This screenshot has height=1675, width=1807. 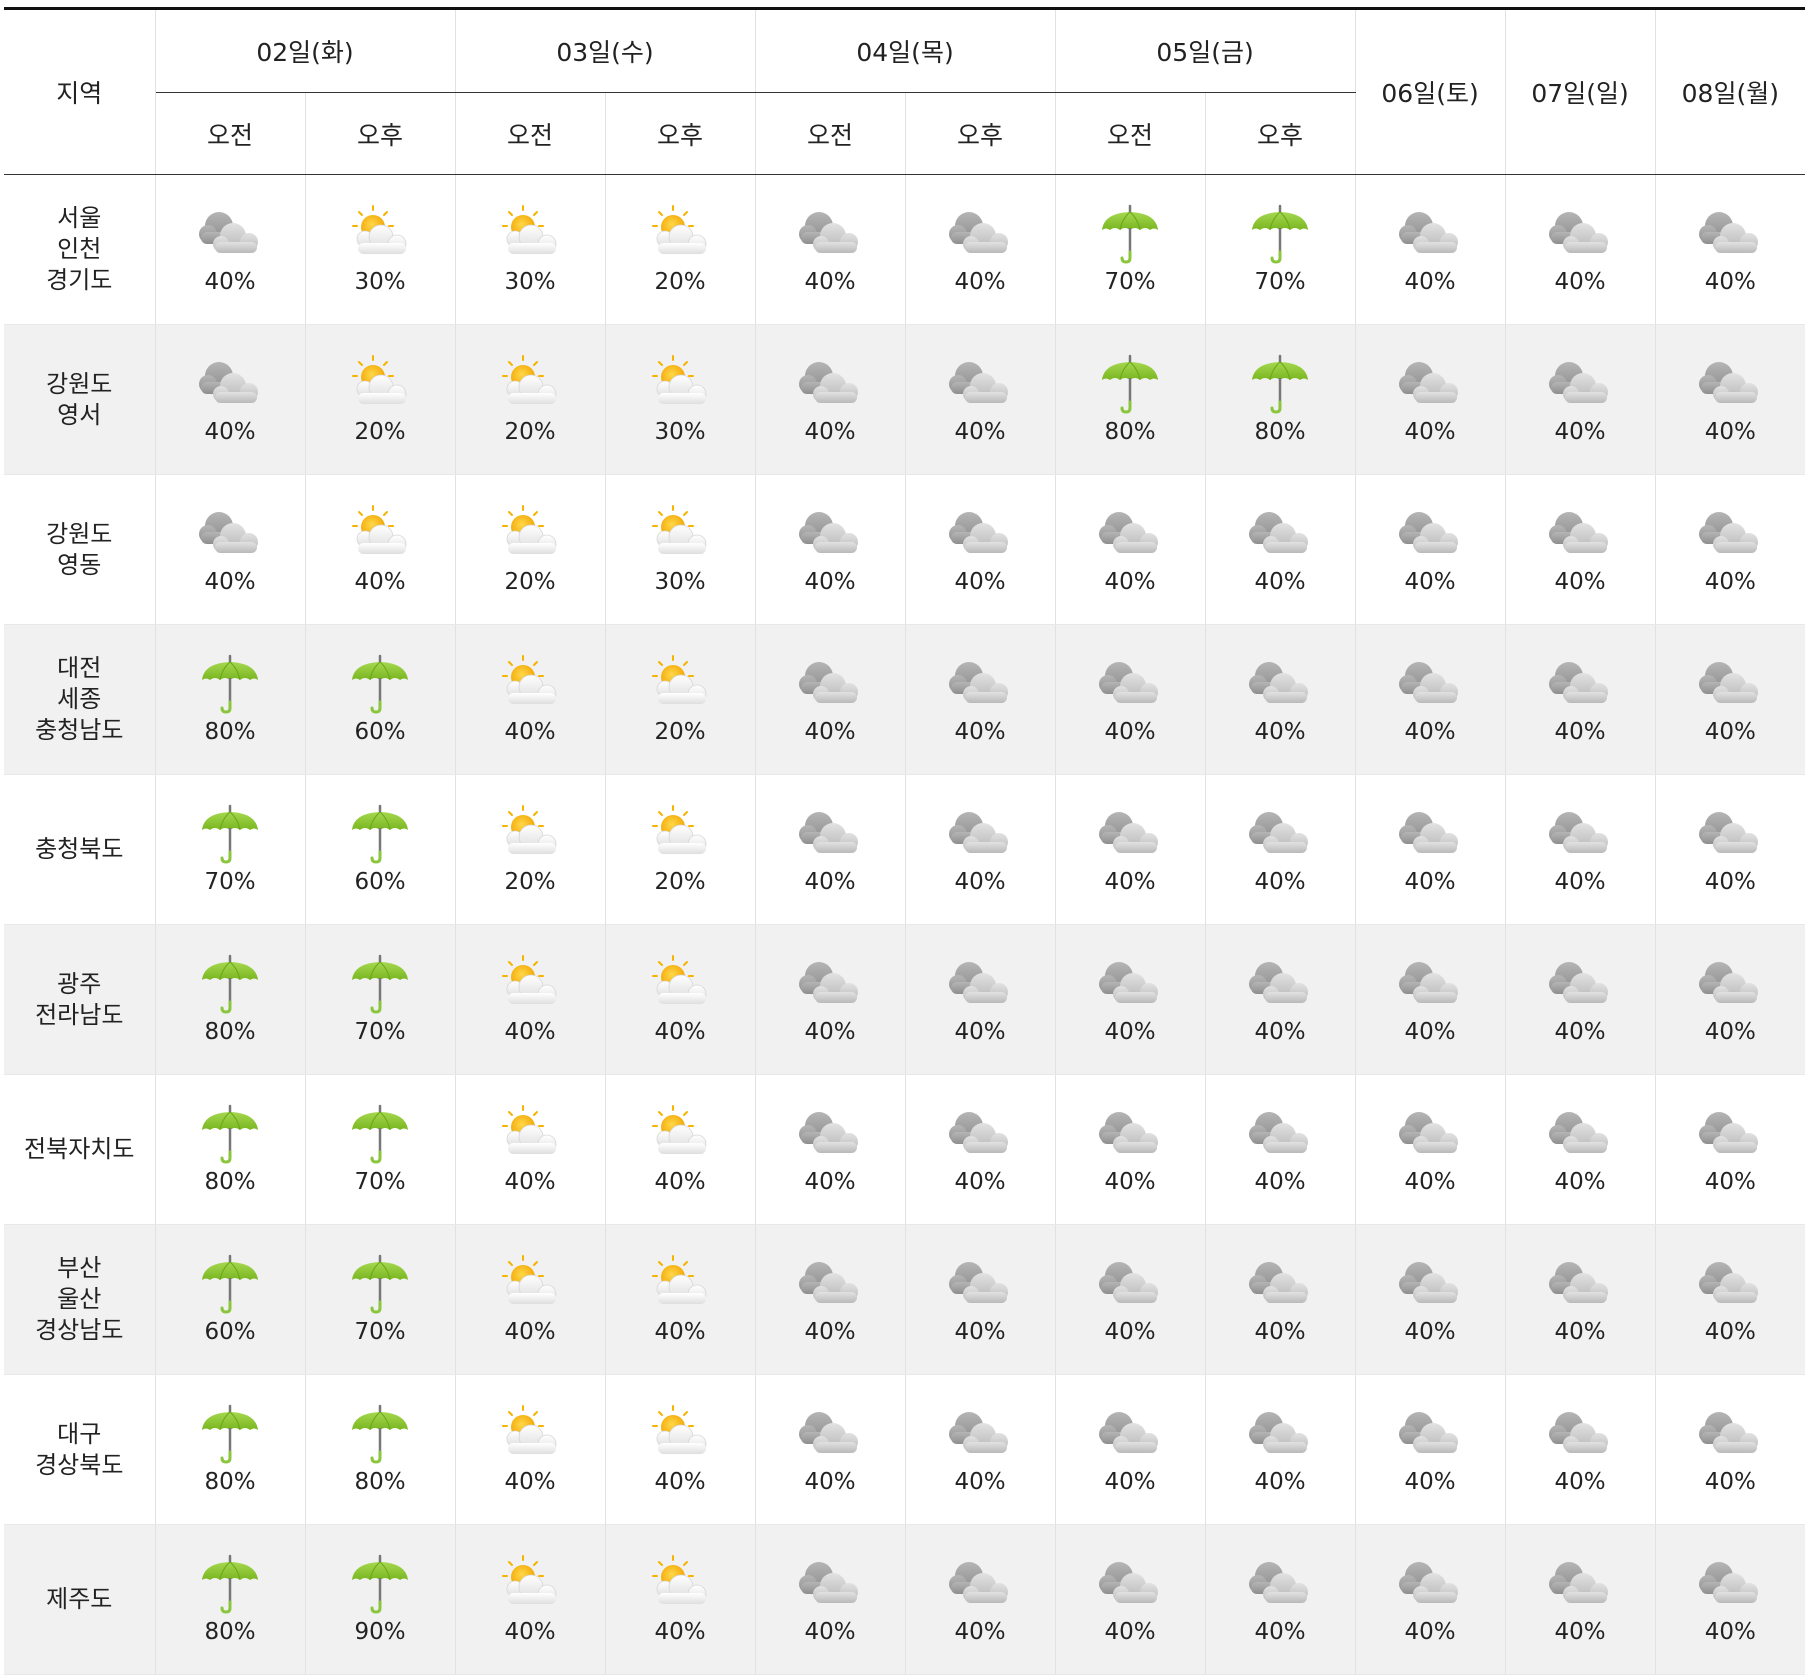 What do you see at coordinates (79, 1268) in the screenshot?
I see `region-name-line: 부산` at bounding box center [79, 1268].